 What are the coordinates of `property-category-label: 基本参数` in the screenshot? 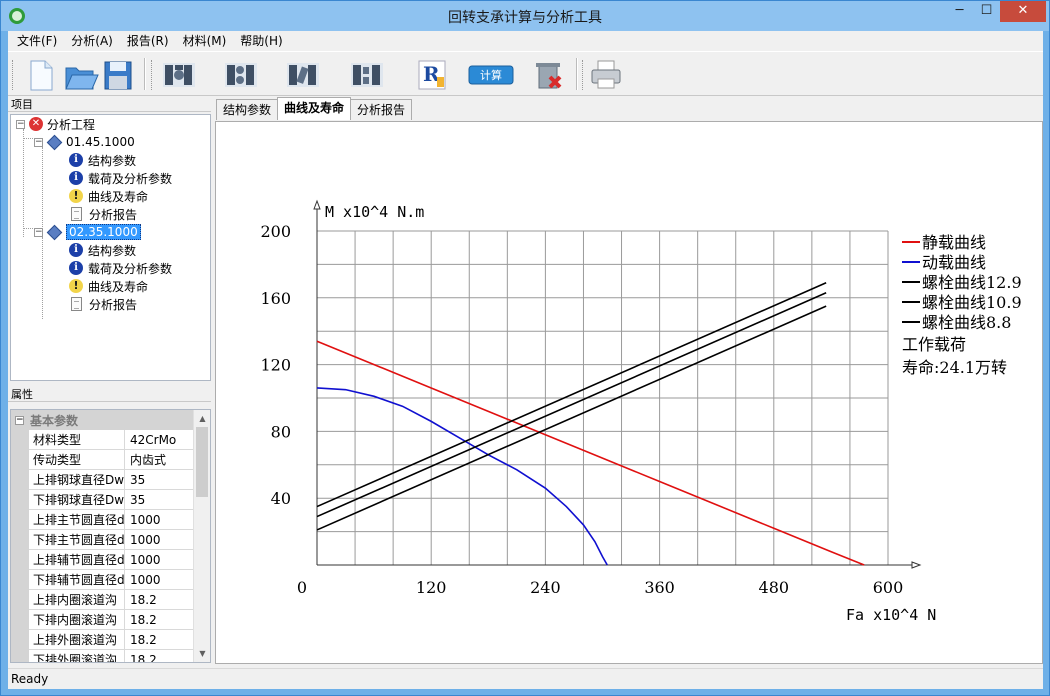 It's located at (54, 420).